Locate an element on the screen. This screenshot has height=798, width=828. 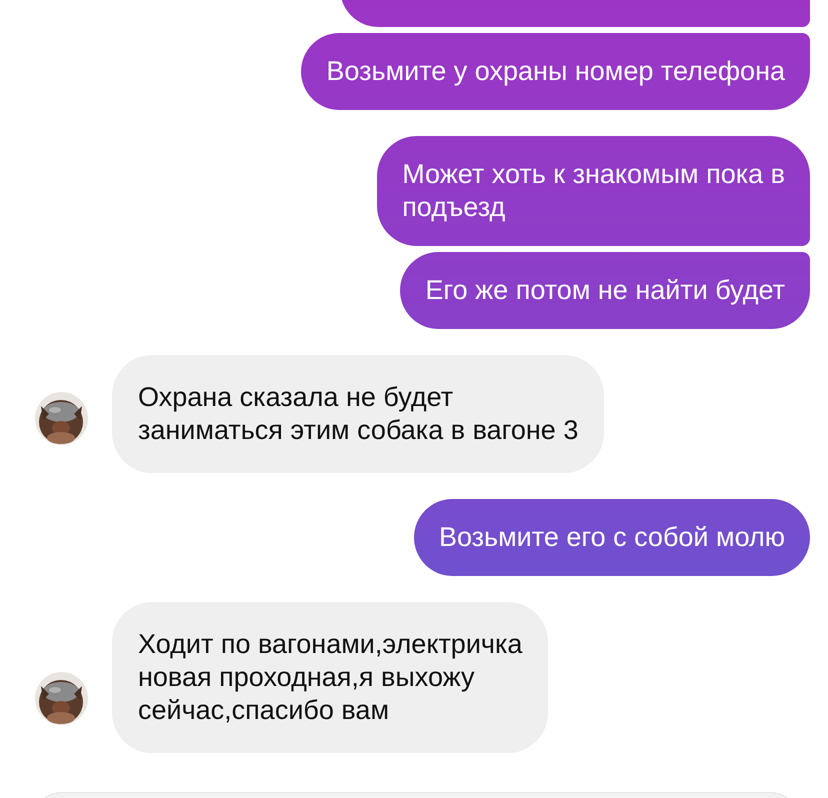
message-text: Возьмите у охраны номер телефона is located at coordinates (555, 71).